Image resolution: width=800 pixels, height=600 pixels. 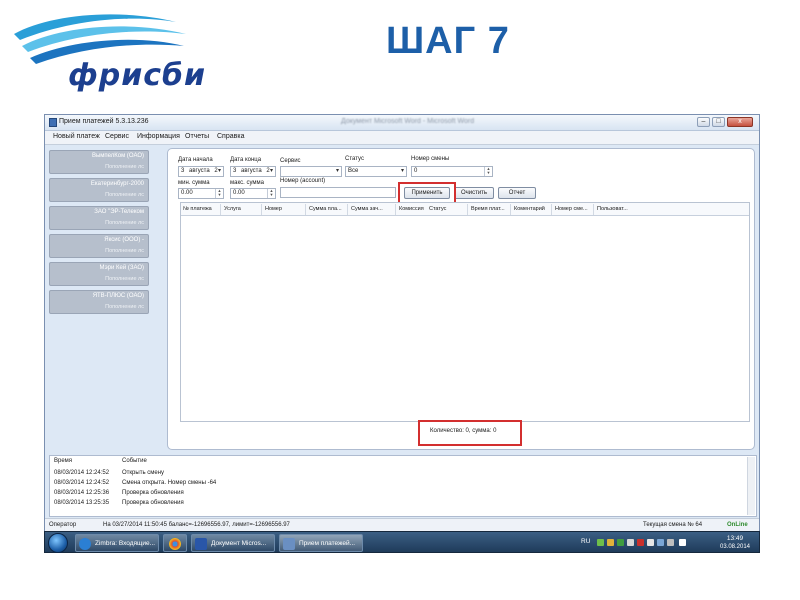 What do you see at coordinates (232, 209) in the screenshot?
I see `column-header: Услуга` at bounding box center [232, 209].